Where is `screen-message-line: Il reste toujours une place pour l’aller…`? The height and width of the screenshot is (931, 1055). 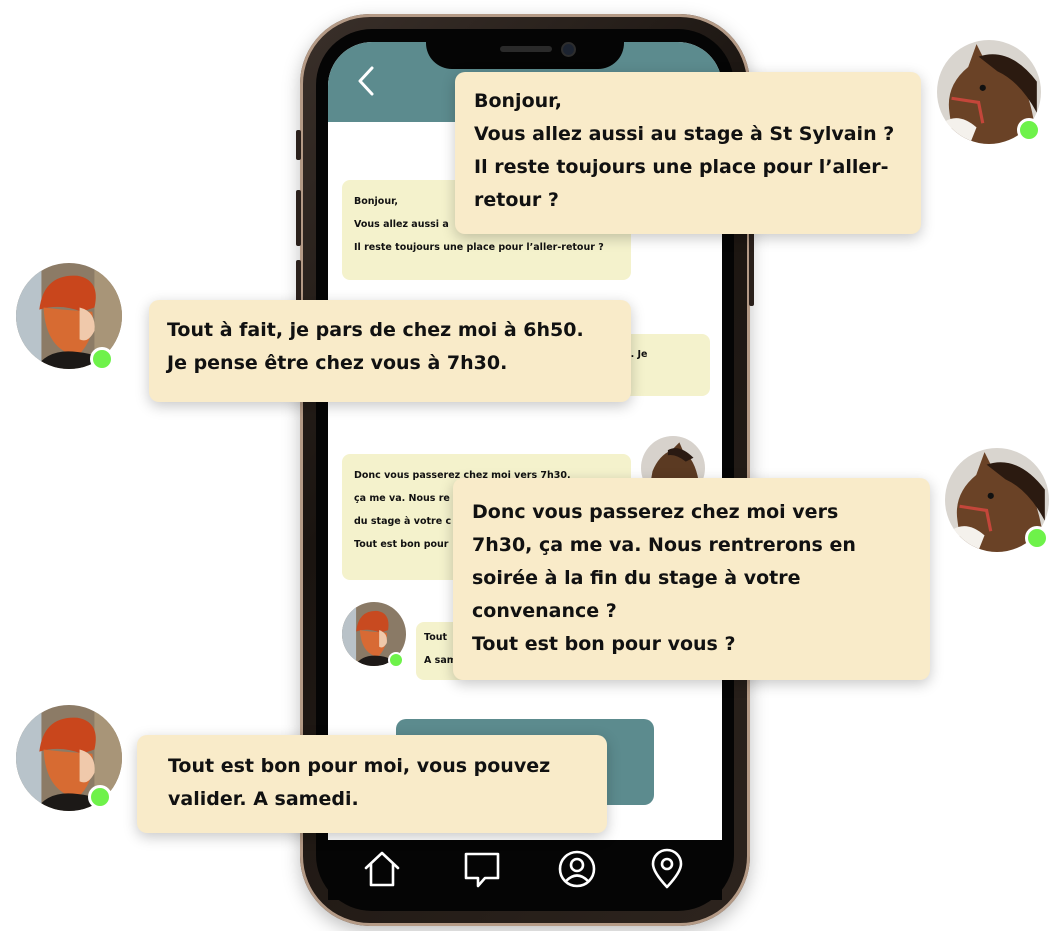
screen-message-line: Il reste toujours une place pour l’aller… is located at coordinates (479, 247).